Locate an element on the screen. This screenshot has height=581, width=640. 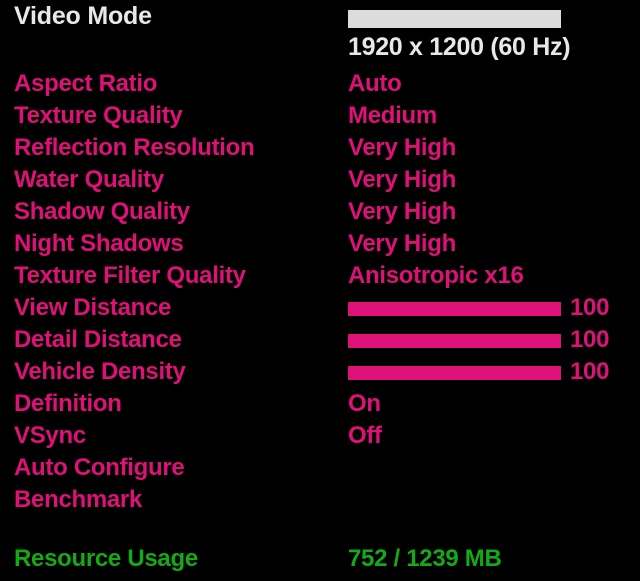
settings-row-value: Anisotropic x16 is located at coordinates (436, 276).